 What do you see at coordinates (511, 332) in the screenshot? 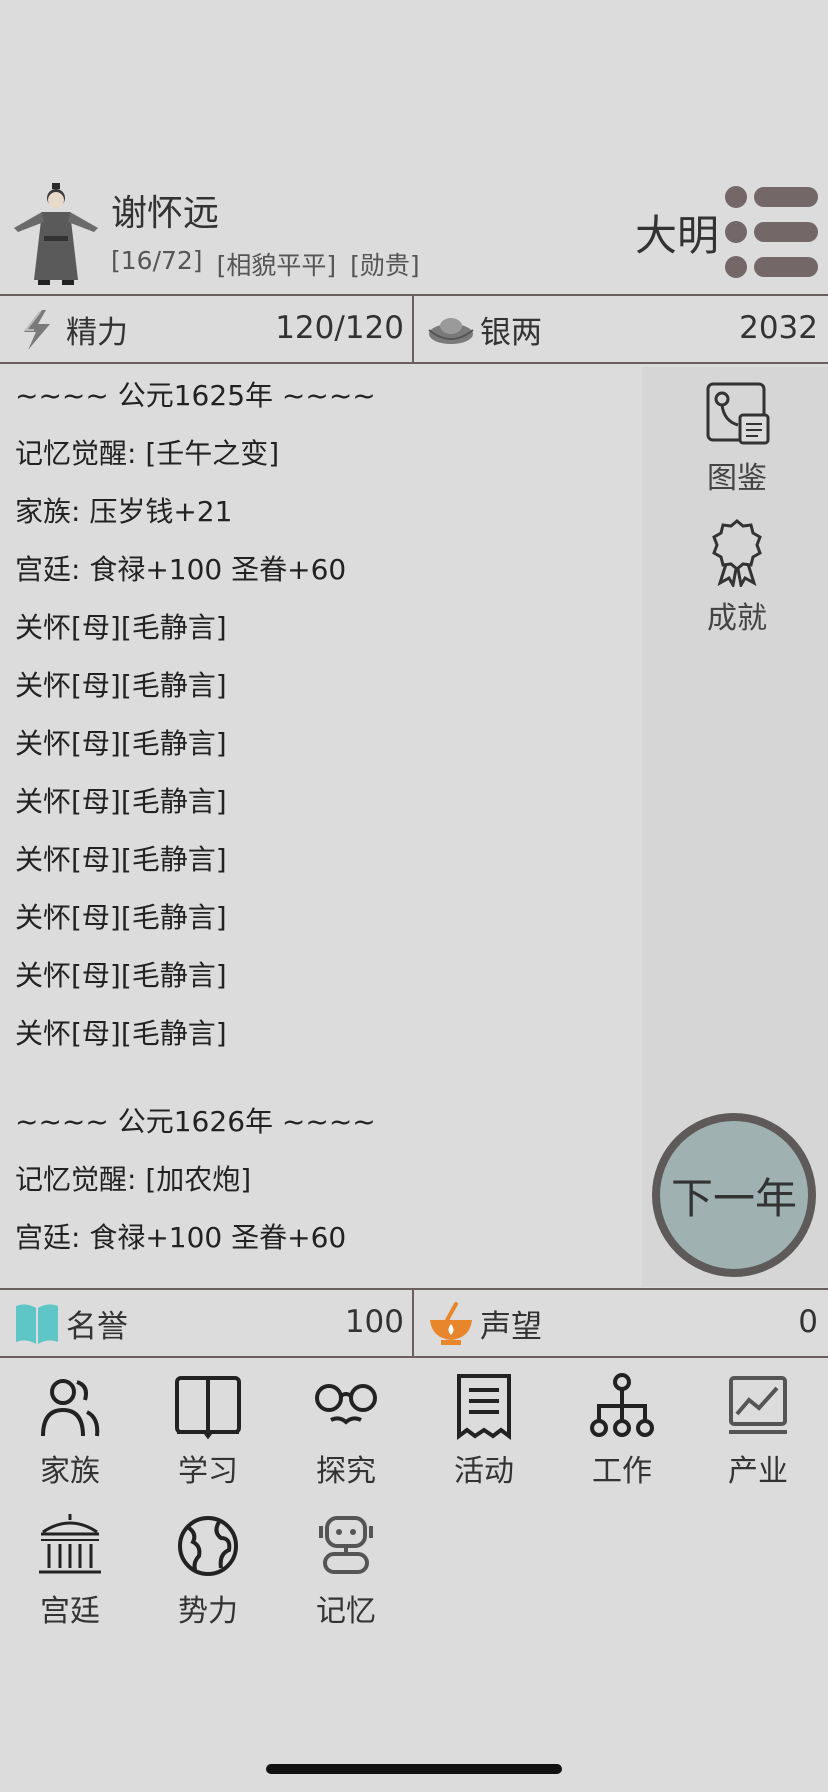
I see `silver-label: 银两` at bounding box center [511, 332].